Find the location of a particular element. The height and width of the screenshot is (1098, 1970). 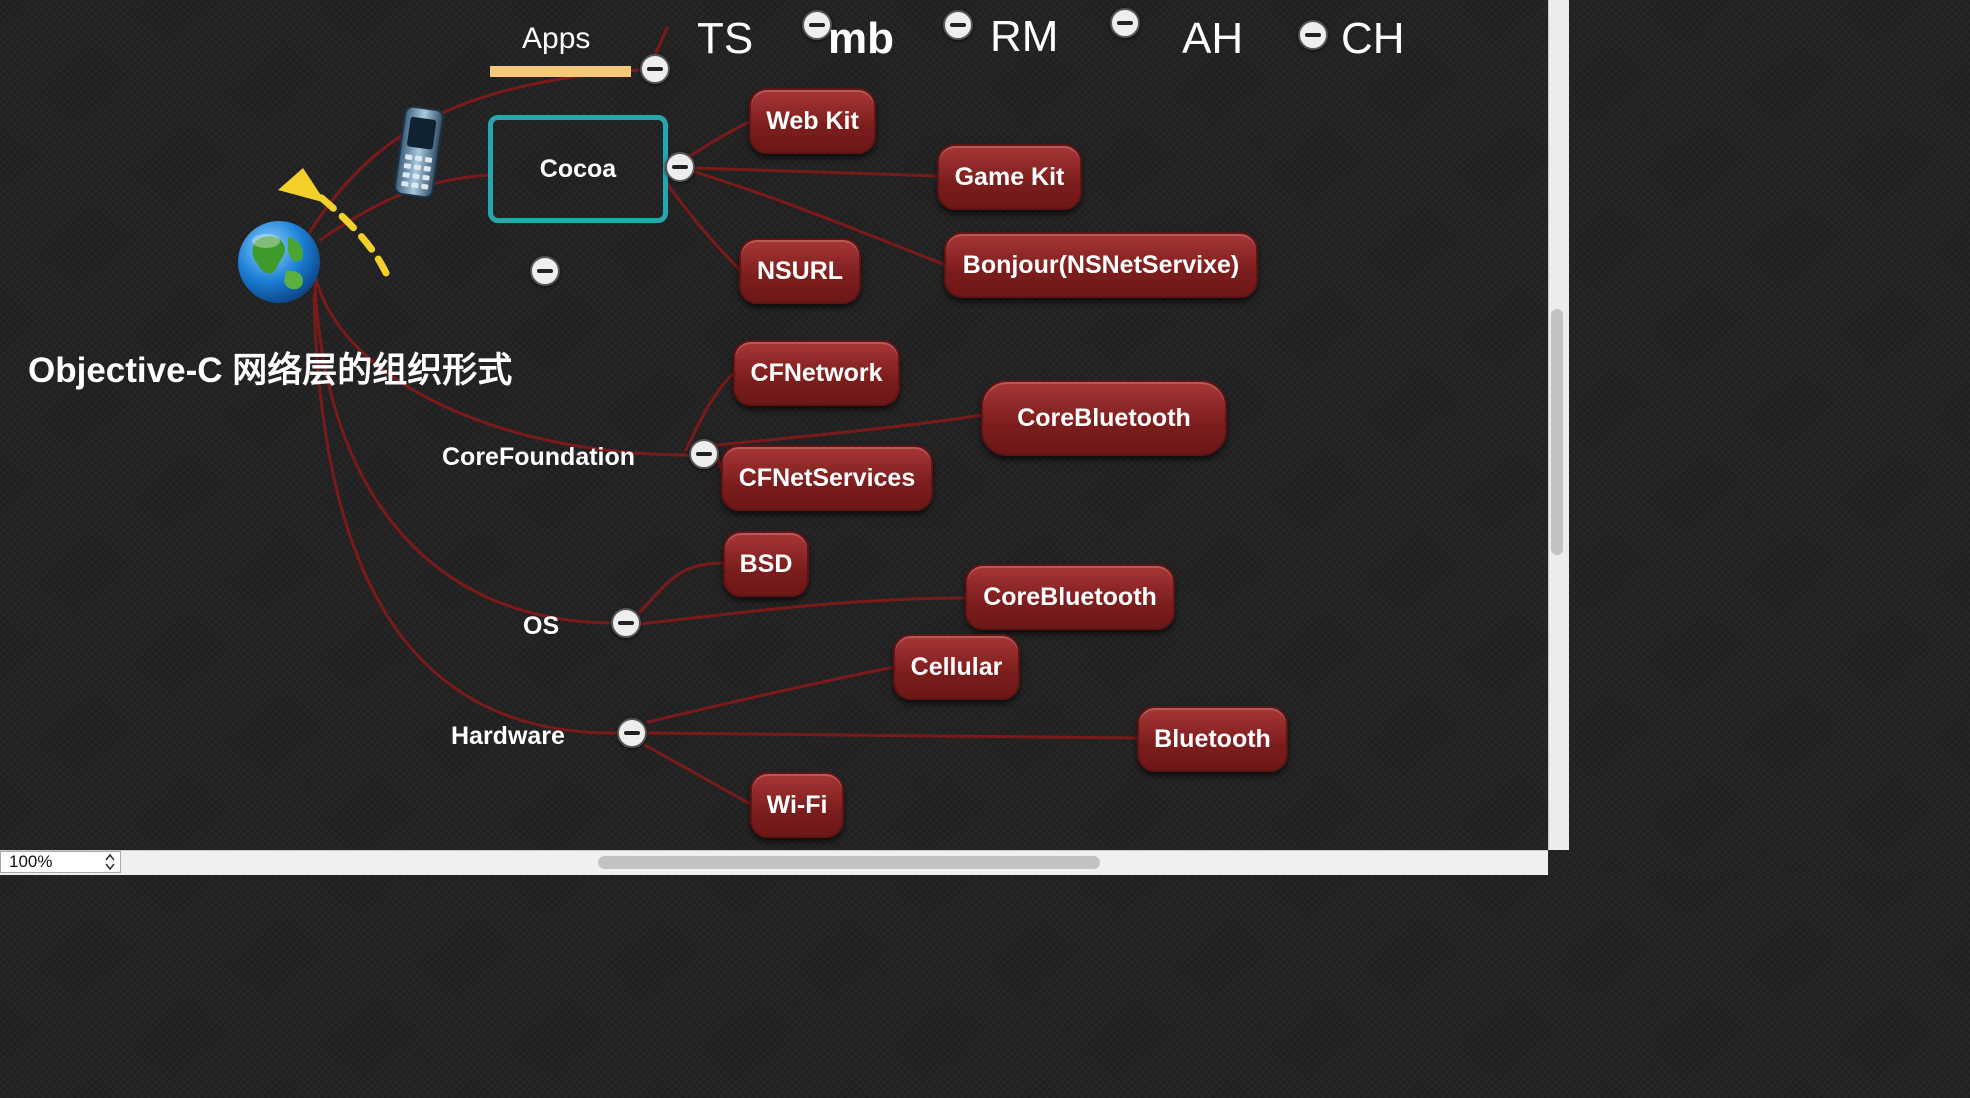

node-cocoa: Cocoa is located at coordinates (578, 169).